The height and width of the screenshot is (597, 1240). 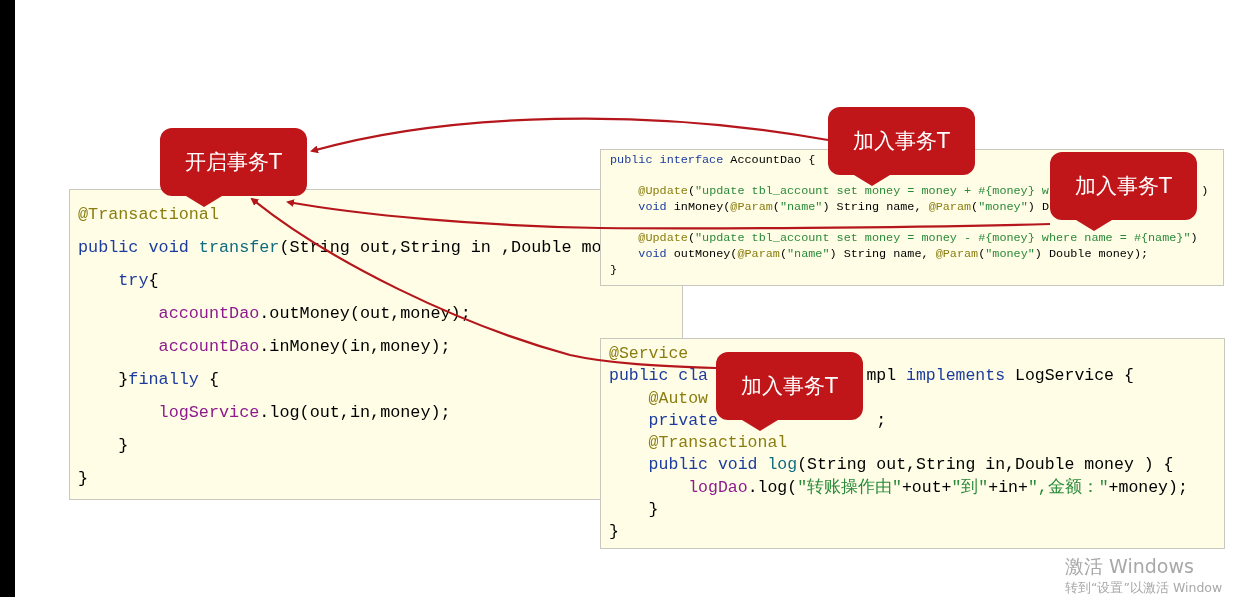 I want to click on code-line: void inMoney(@Param("name") String name, @Param("money") D, so click(x=843, y=207).